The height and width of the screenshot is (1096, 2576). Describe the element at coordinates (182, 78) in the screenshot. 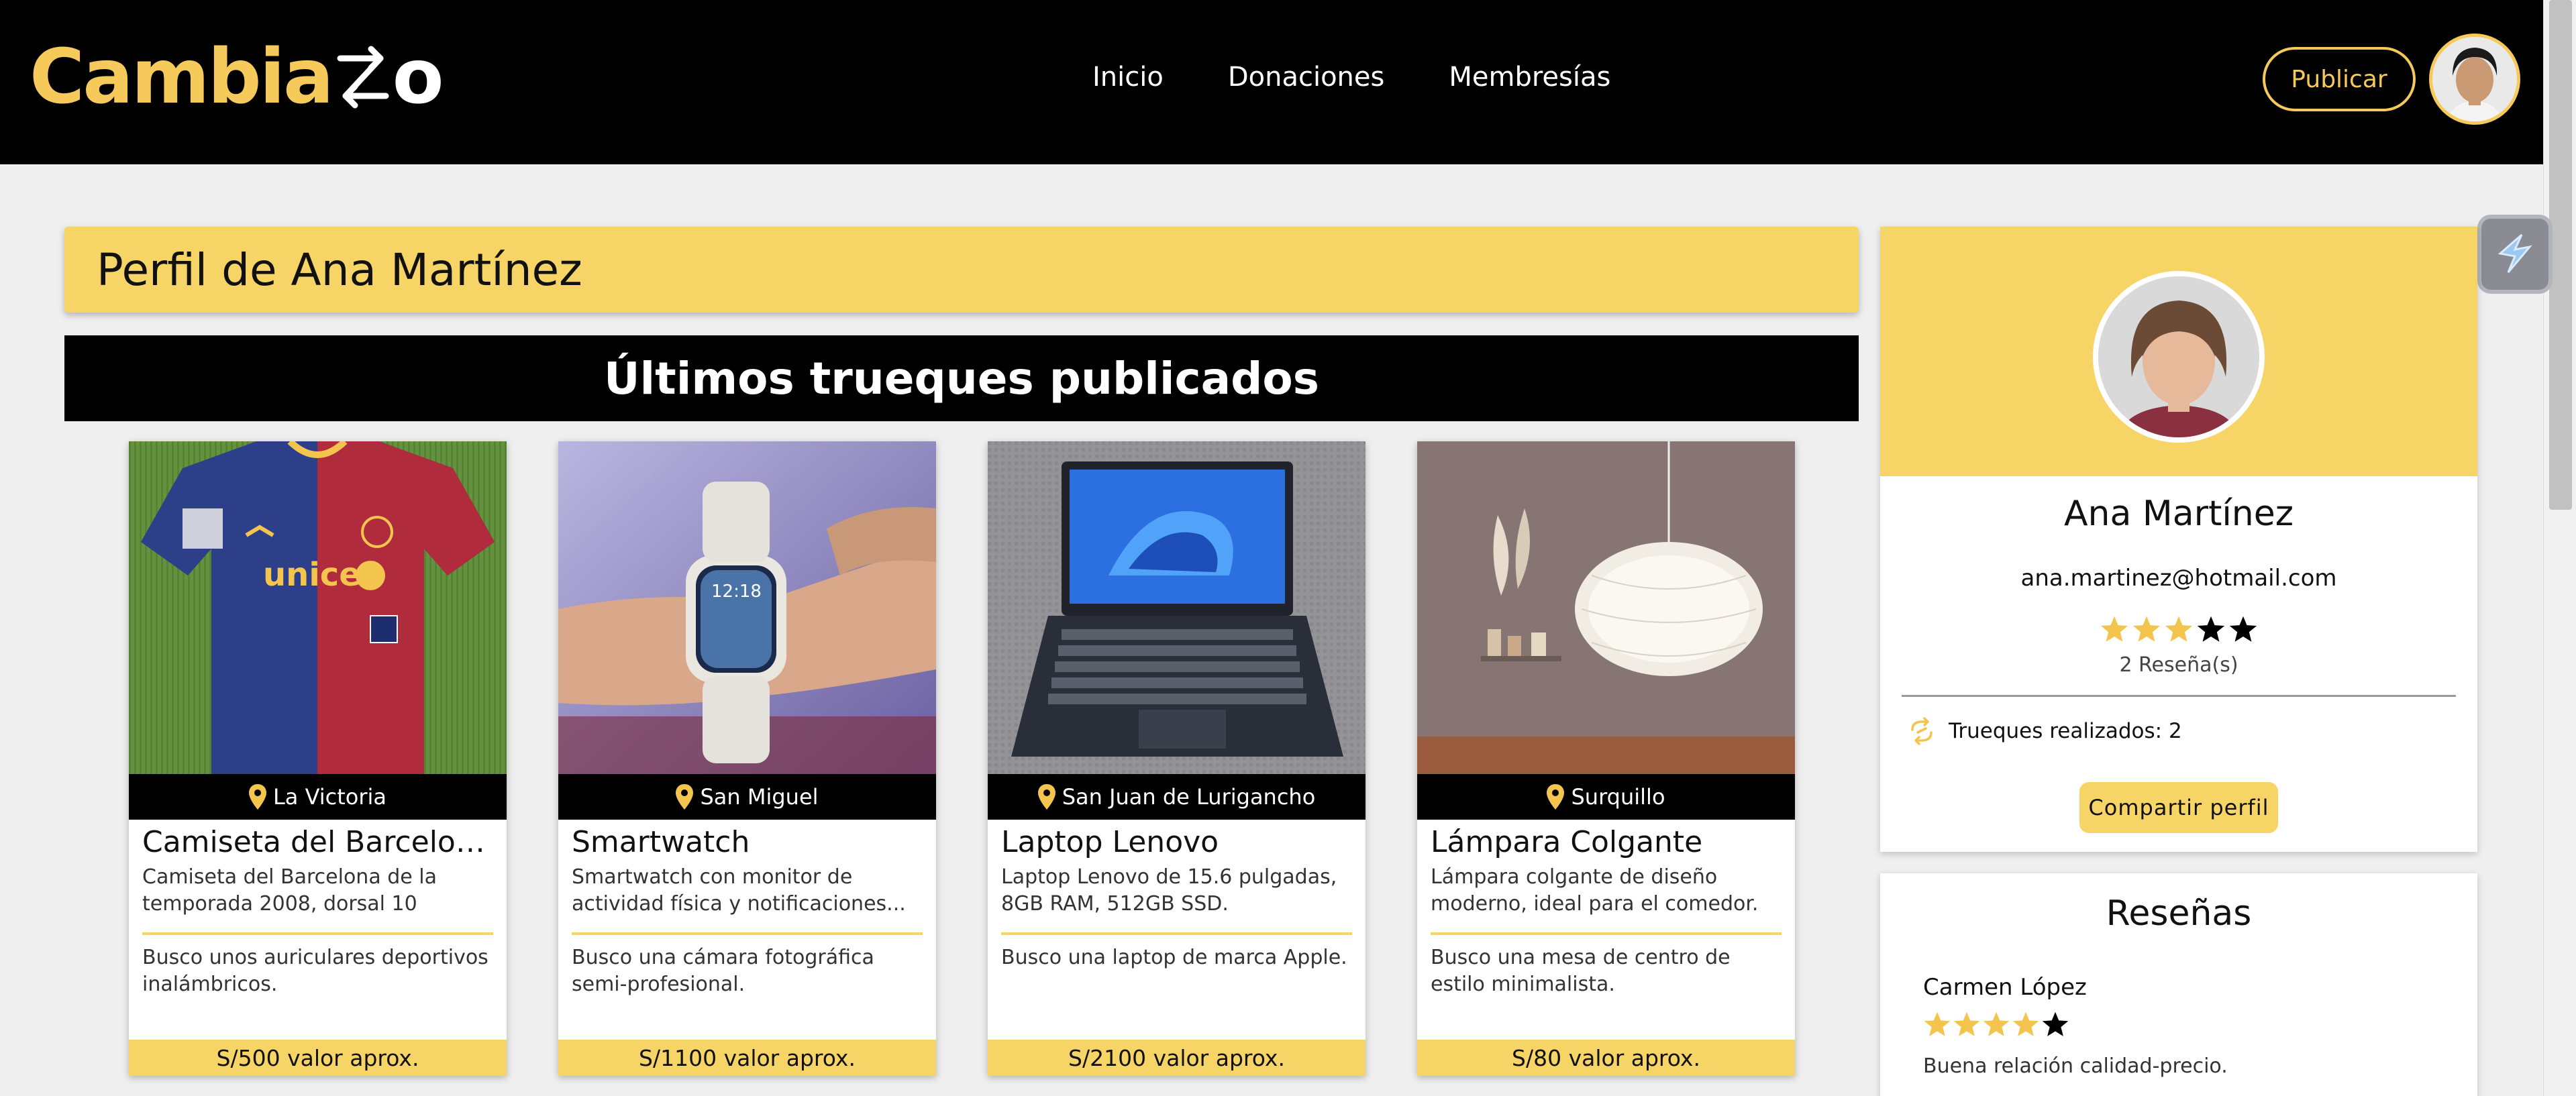

I see `logo-text: Cambia` at that location.